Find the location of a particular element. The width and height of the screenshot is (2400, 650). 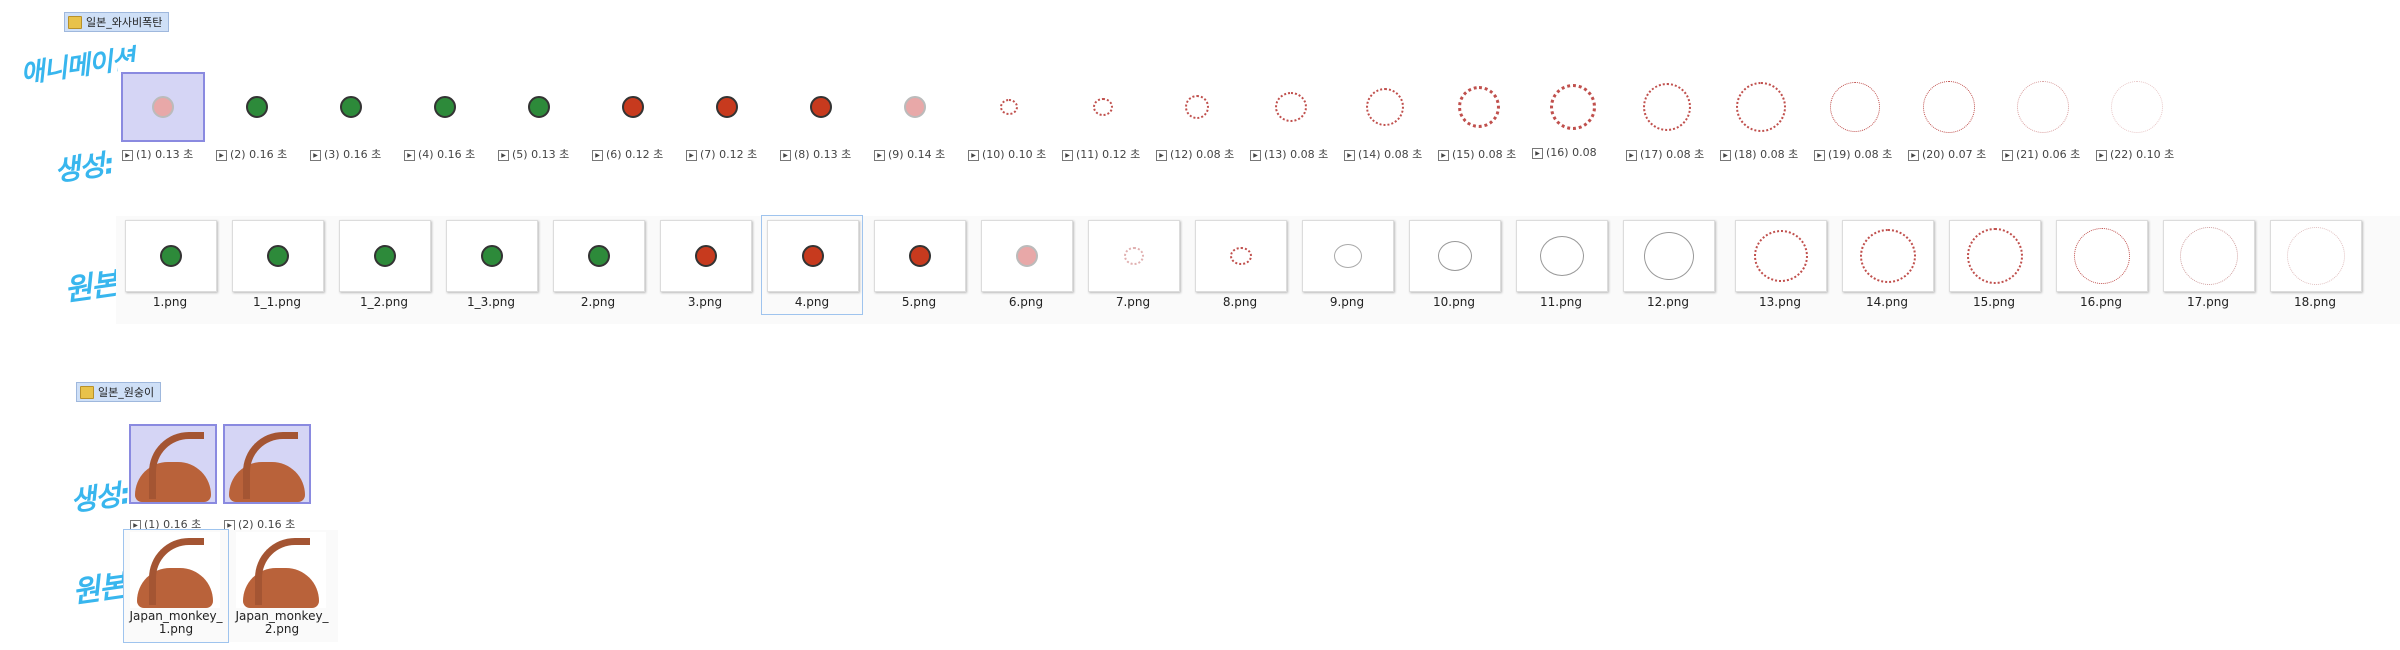

animation-frame: ▶ (11) 0.12 초 is located at coordinates (1103, 116).